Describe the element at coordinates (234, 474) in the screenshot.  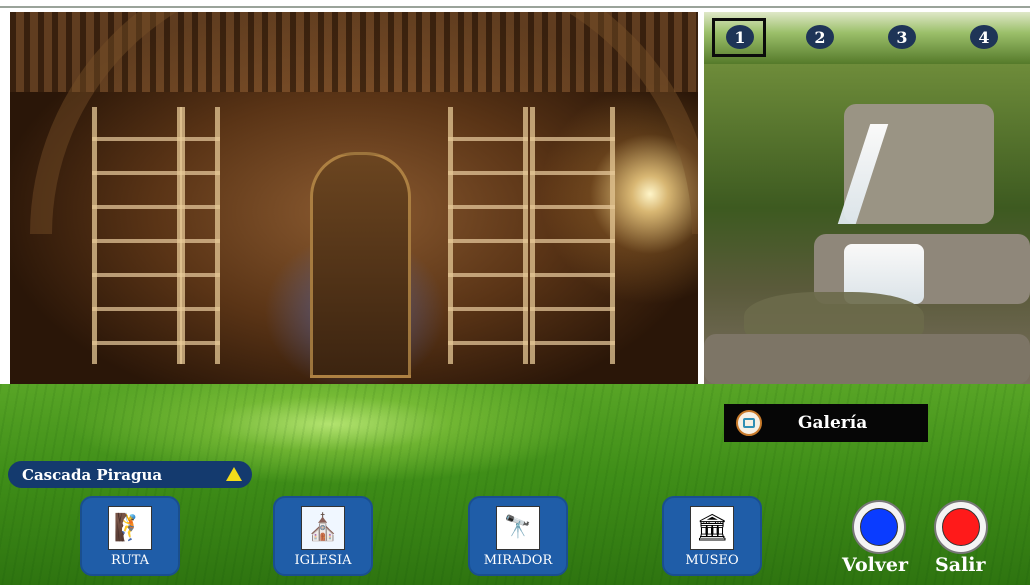
I see `triangle-up-icon` at that location.